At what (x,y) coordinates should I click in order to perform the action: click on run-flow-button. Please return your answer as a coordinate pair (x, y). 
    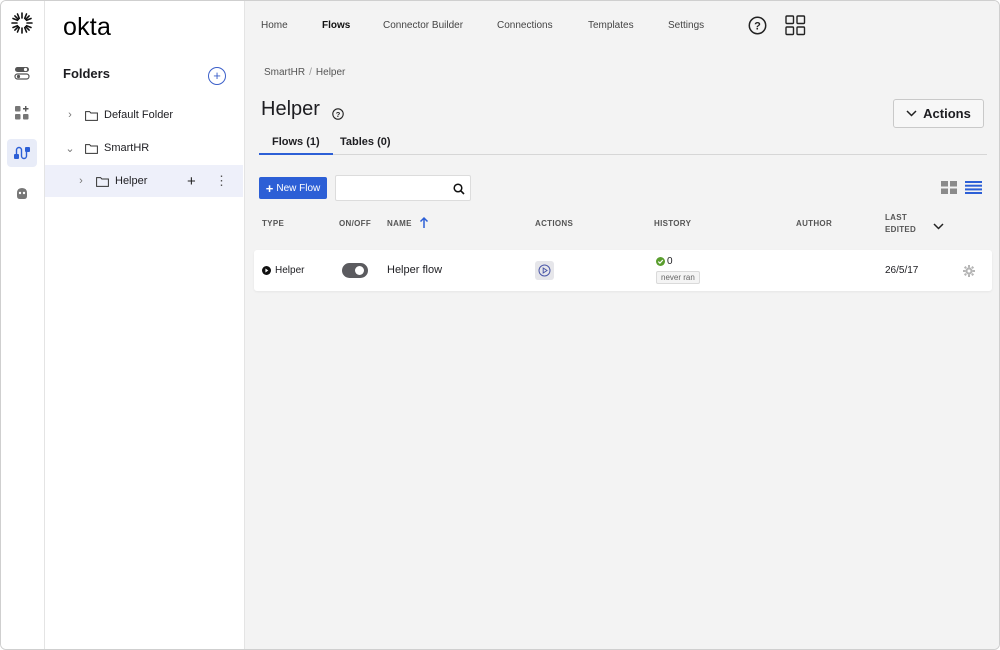
    Looking at the image, I should click on (544, 270).